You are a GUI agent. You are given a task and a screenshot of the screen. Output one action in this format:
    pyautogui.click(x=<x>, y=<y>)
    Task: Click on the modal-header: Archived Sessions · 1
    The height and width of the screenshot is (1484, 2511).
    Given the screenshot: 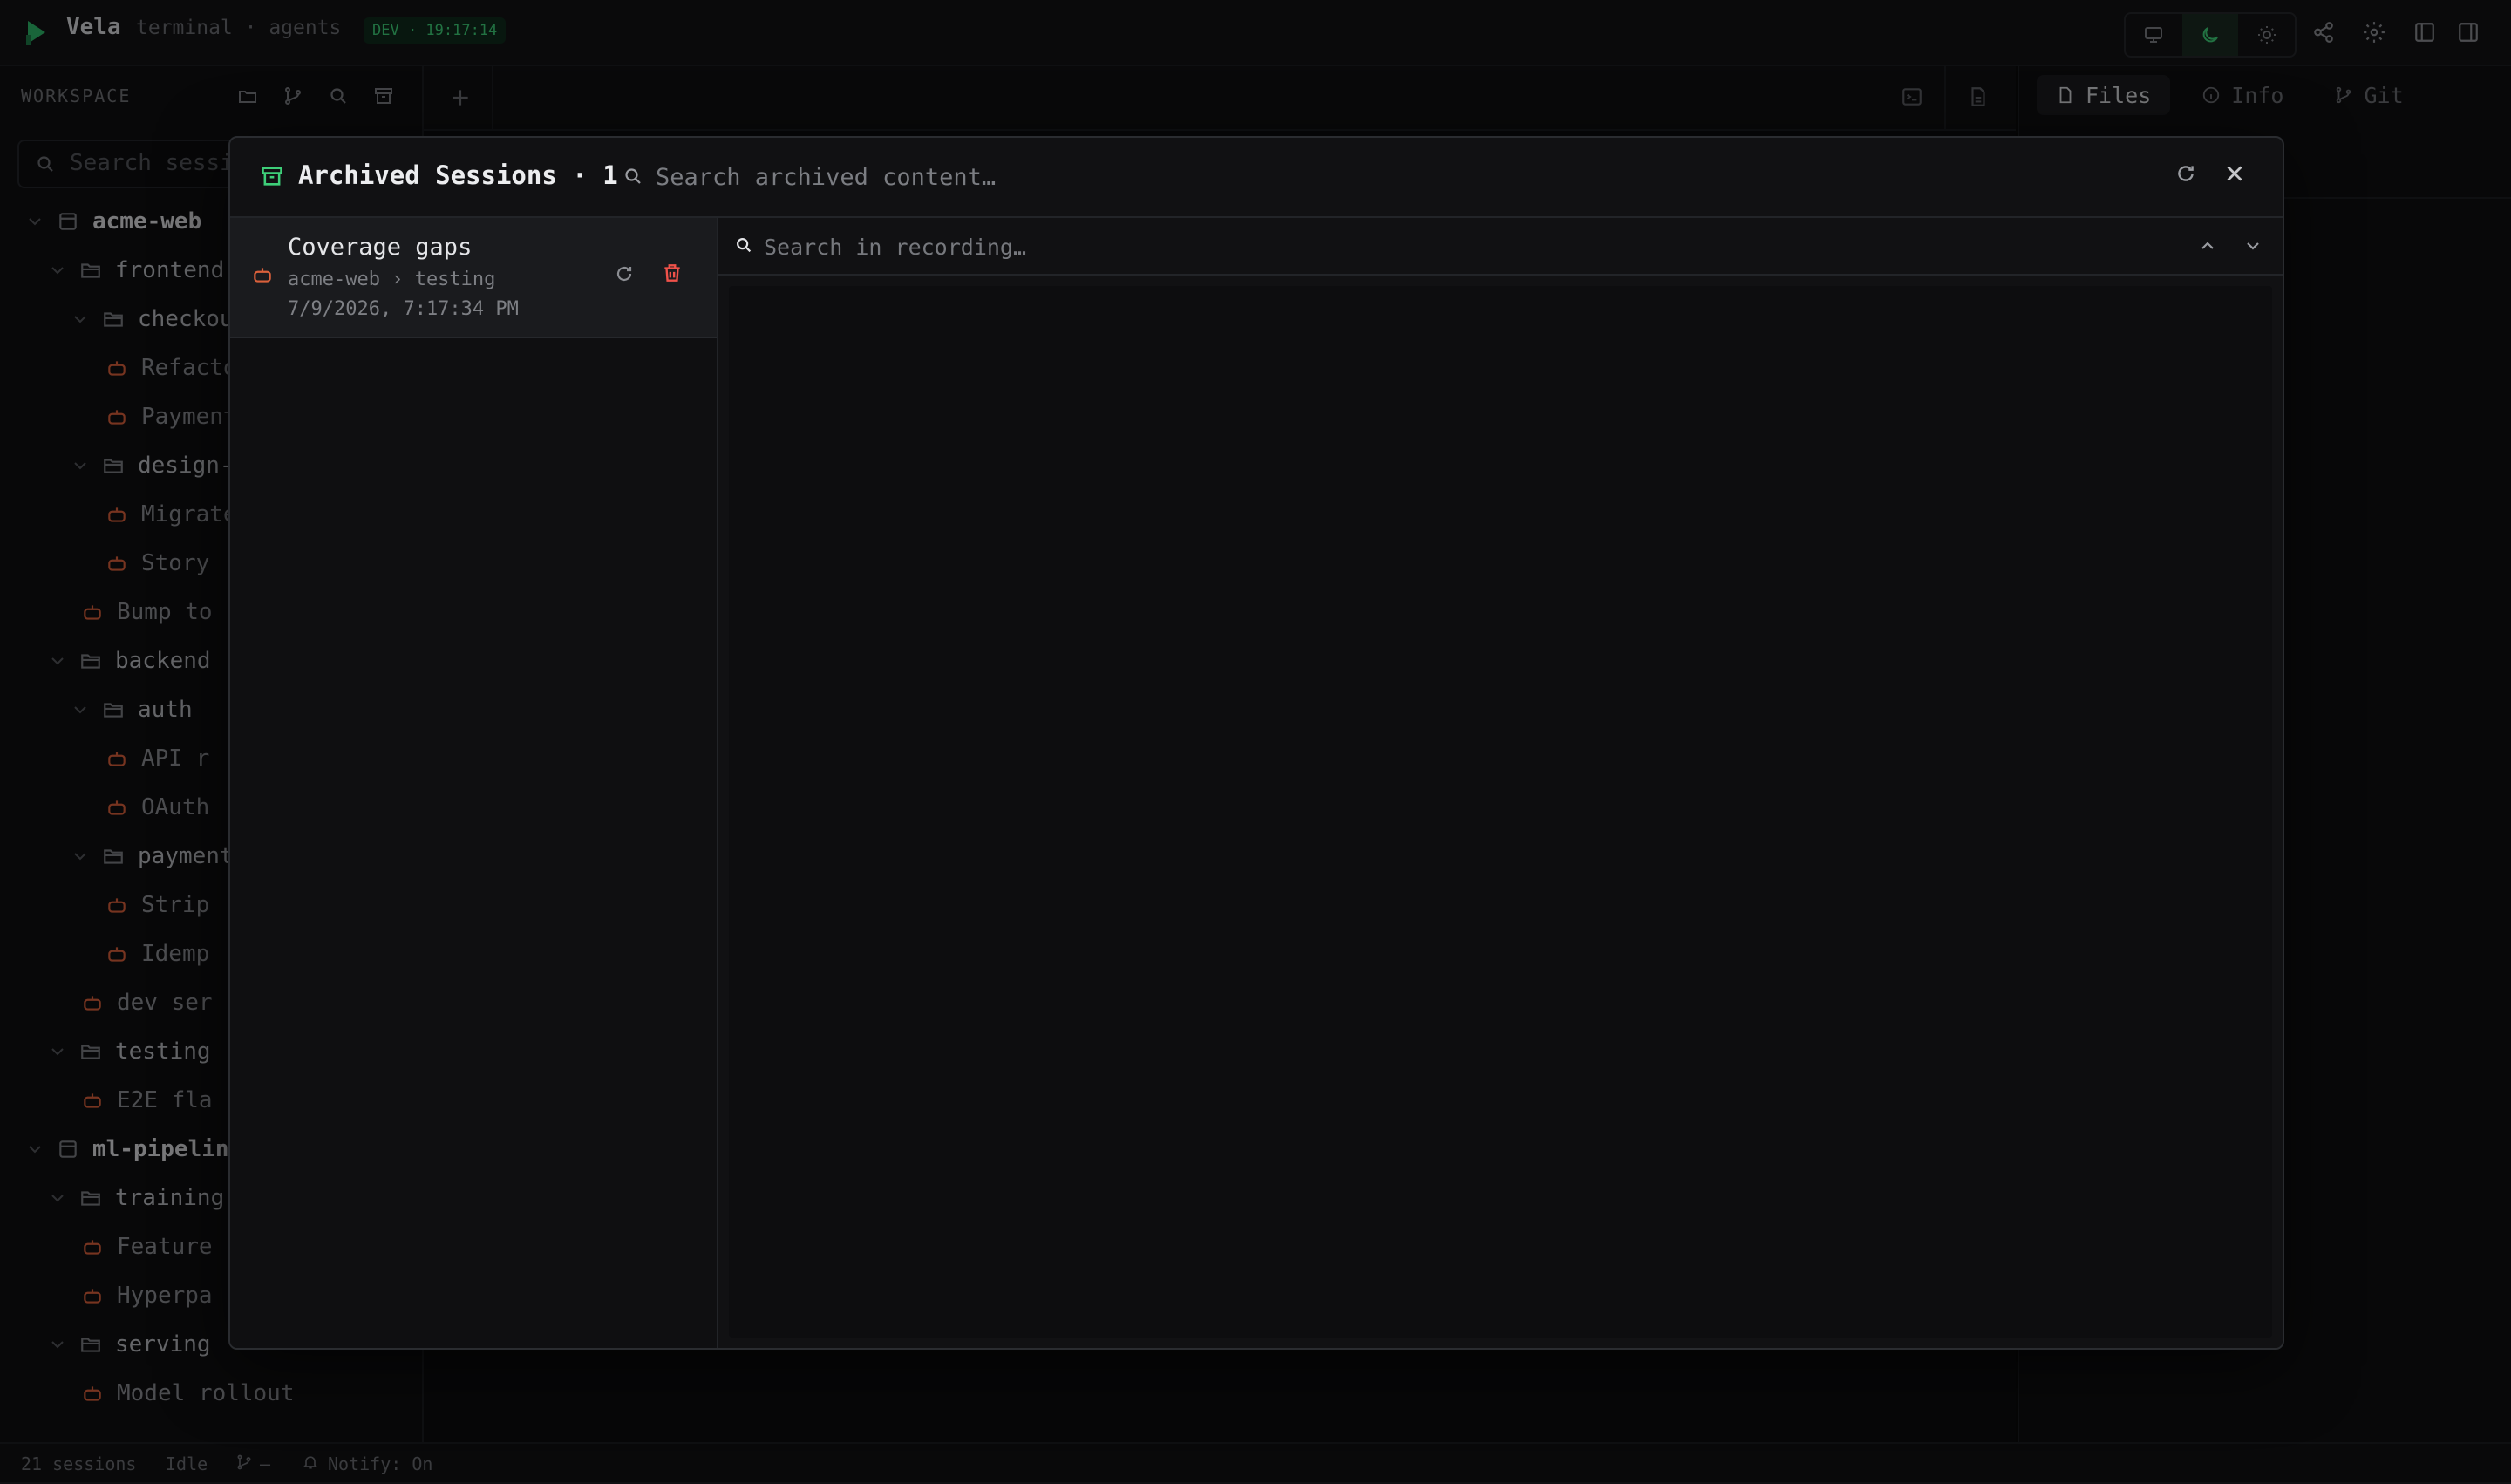 What is the action you would take?
    pyautogui.click(x=1256, y=178)
    